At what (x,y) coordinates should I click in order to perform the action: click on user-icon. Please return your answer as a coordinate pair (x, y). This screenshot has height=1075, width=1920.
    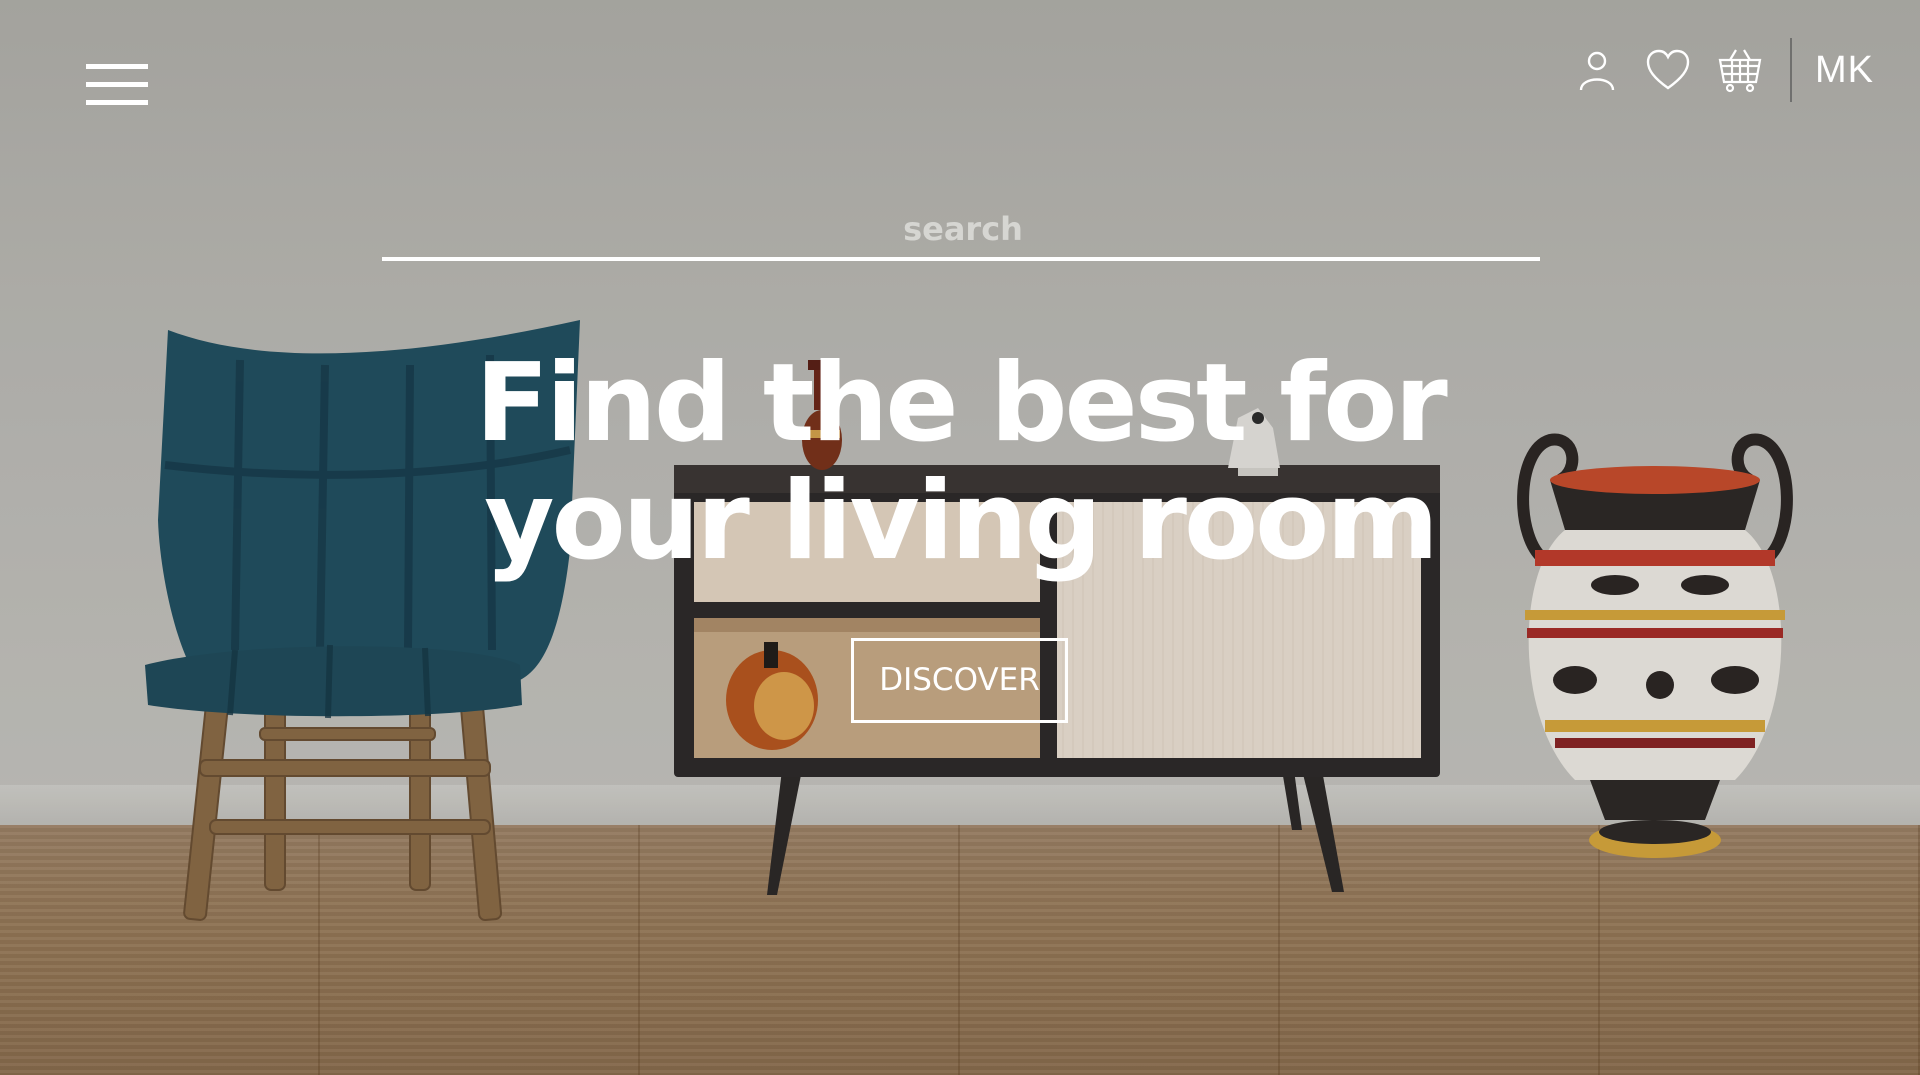
    Looking at the image, I should click on (1597, 70).